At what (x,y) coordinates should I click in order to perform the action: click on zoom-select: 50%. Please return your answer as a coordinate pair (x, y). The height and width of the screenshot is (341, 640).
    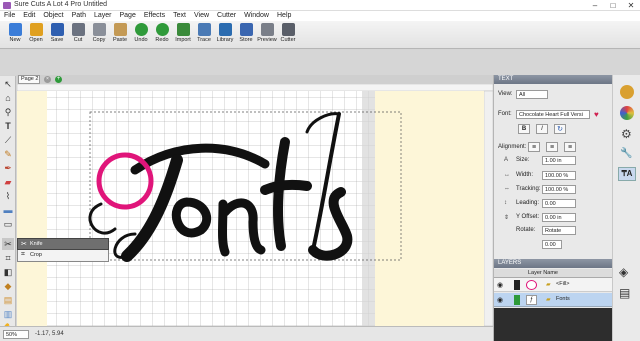
    Looking at the image, I should click on (16, 334).